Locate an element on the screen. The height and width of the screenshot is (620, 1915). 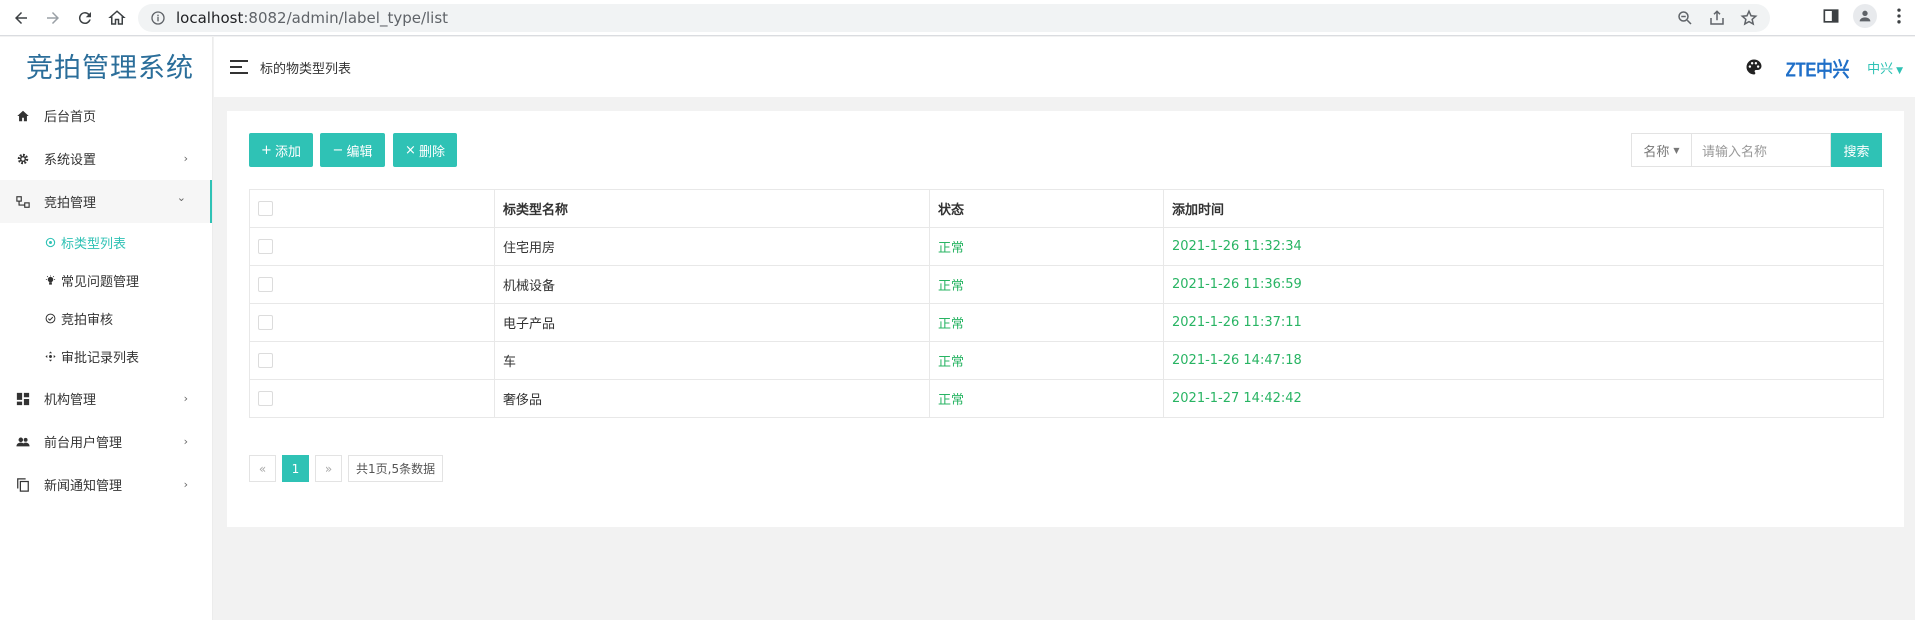
sitemap-icon is located at coordinates (23, 202).